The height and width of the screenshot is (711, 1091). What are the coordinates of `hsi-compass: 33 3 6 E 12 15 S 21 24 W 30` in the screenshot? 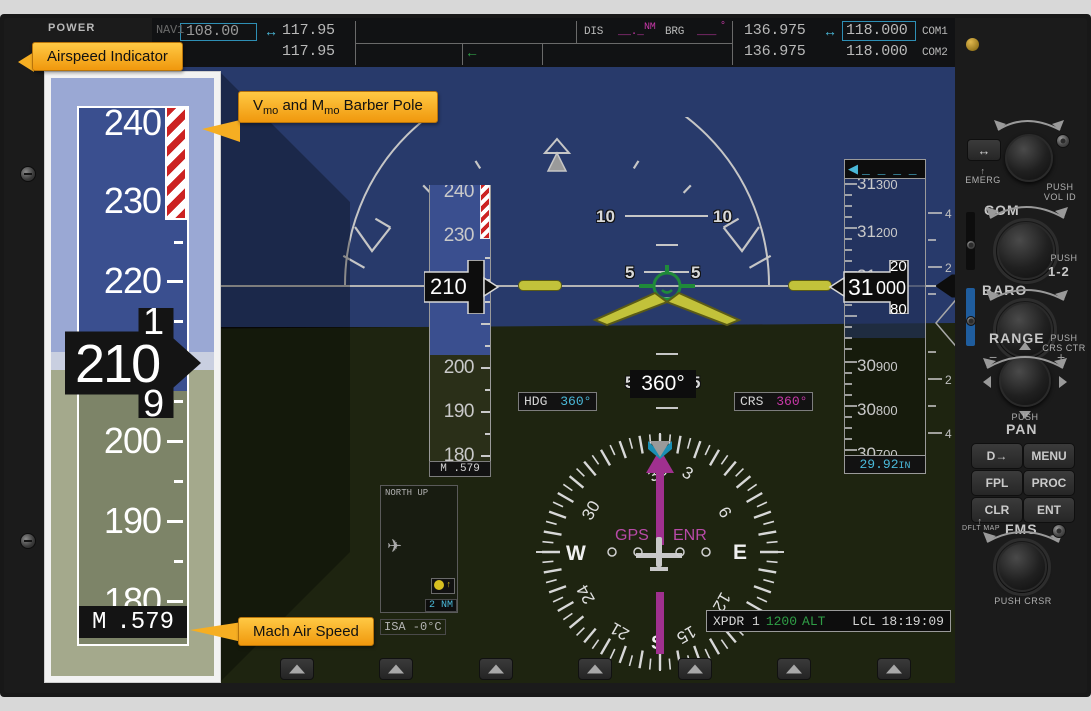 It's located at (660, 552).